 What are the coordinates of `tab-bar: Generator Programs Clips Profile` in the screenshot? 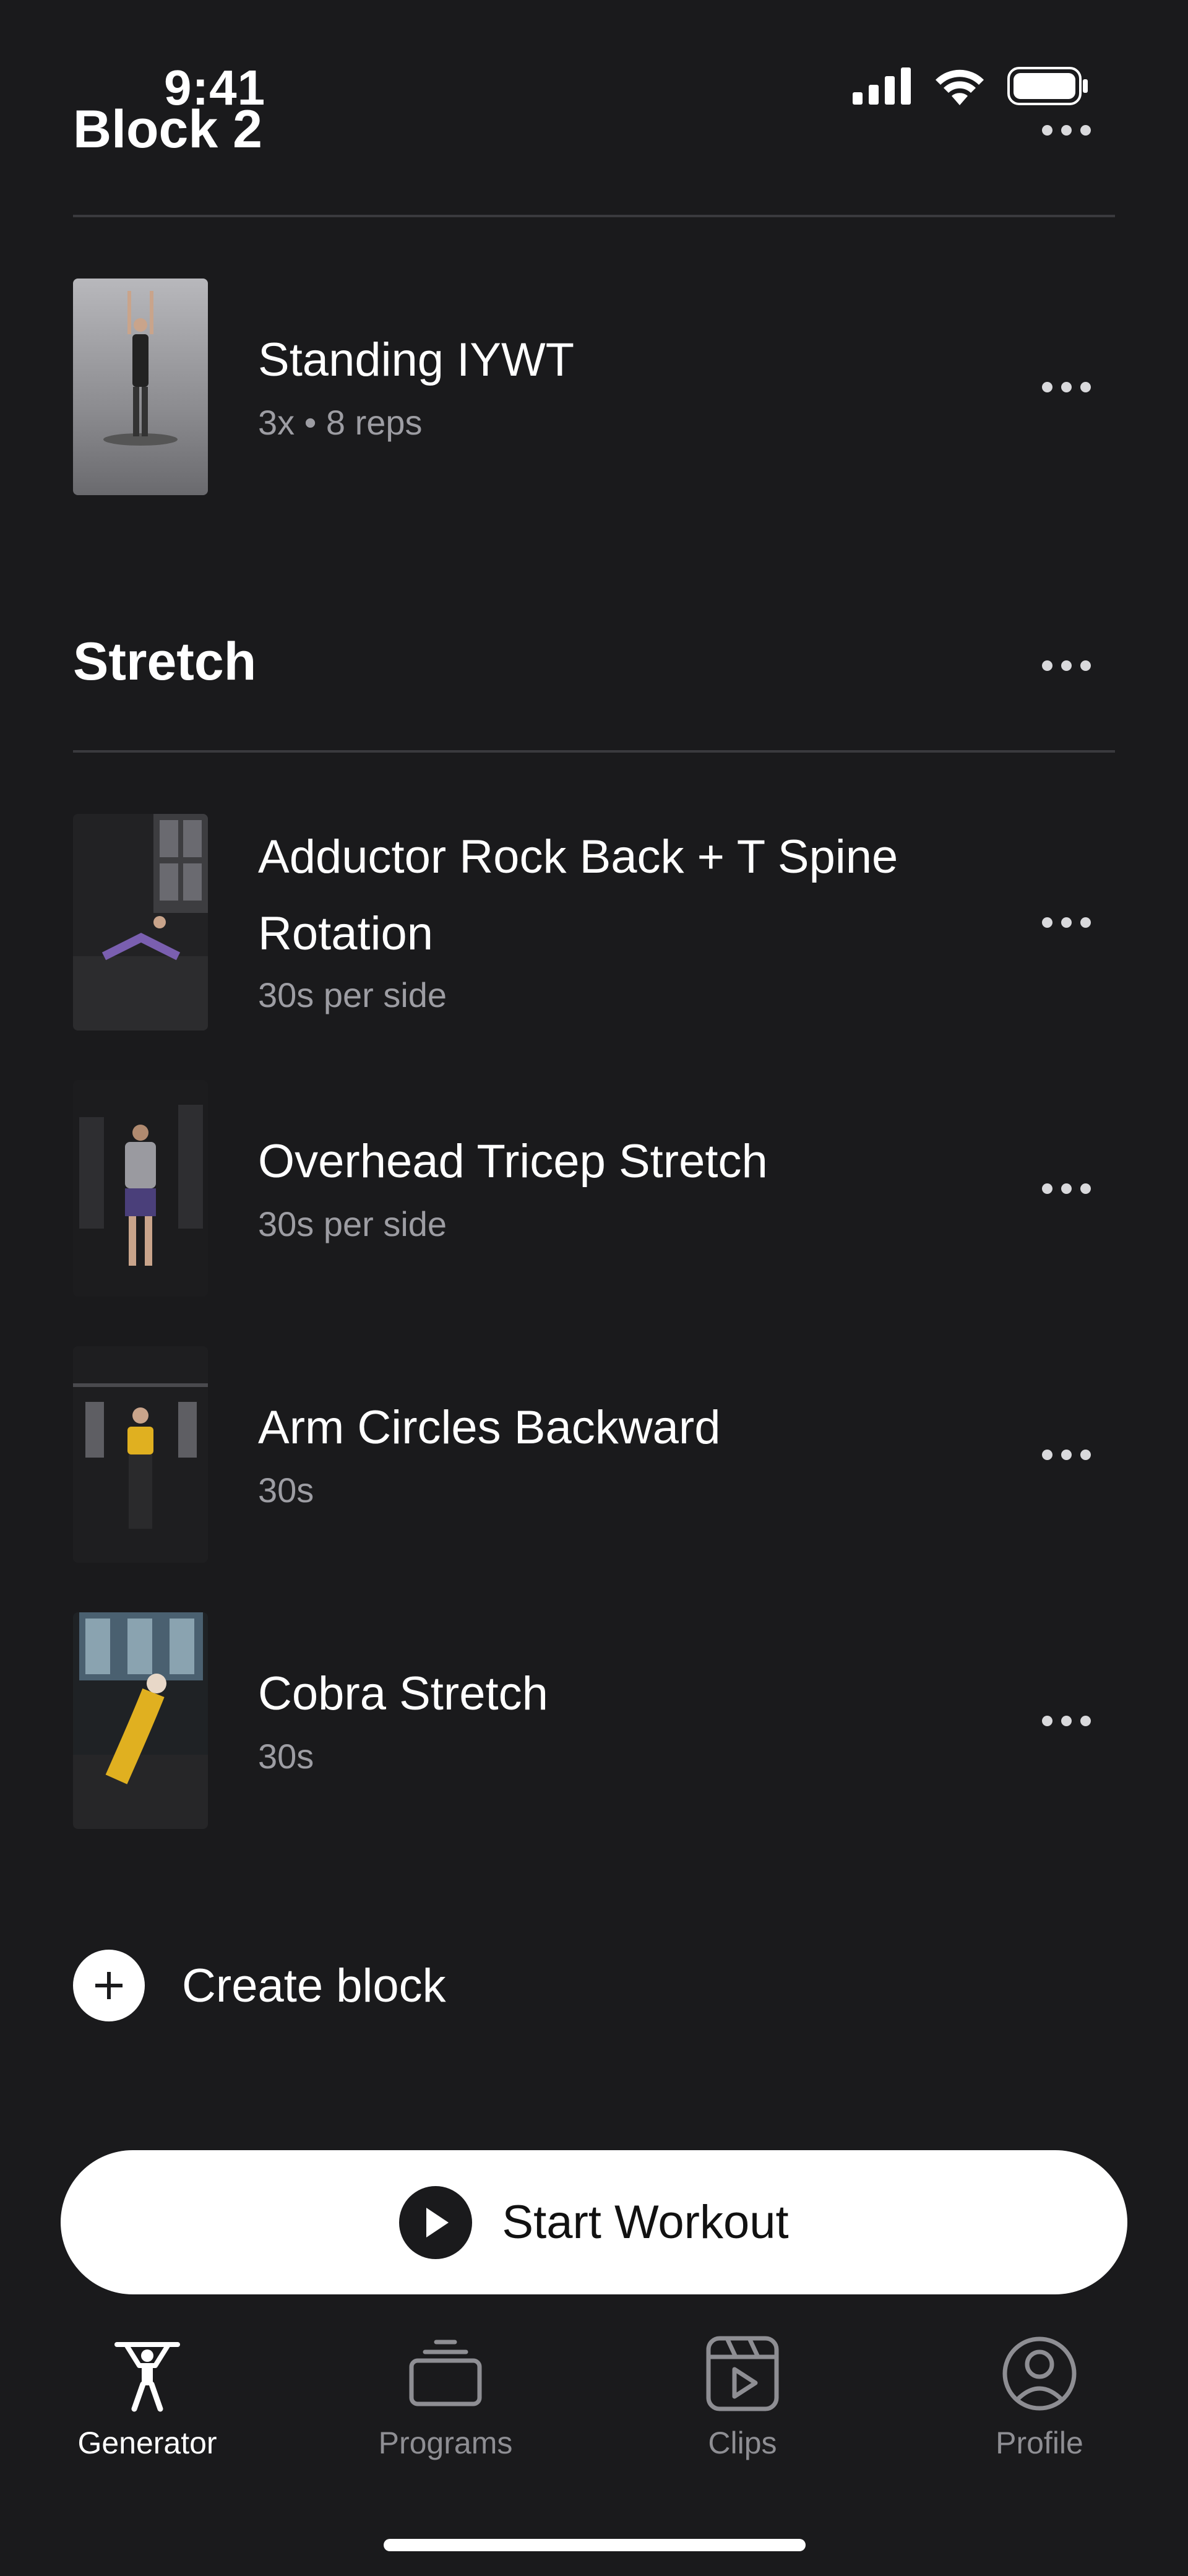 It's located at (594, 2413).